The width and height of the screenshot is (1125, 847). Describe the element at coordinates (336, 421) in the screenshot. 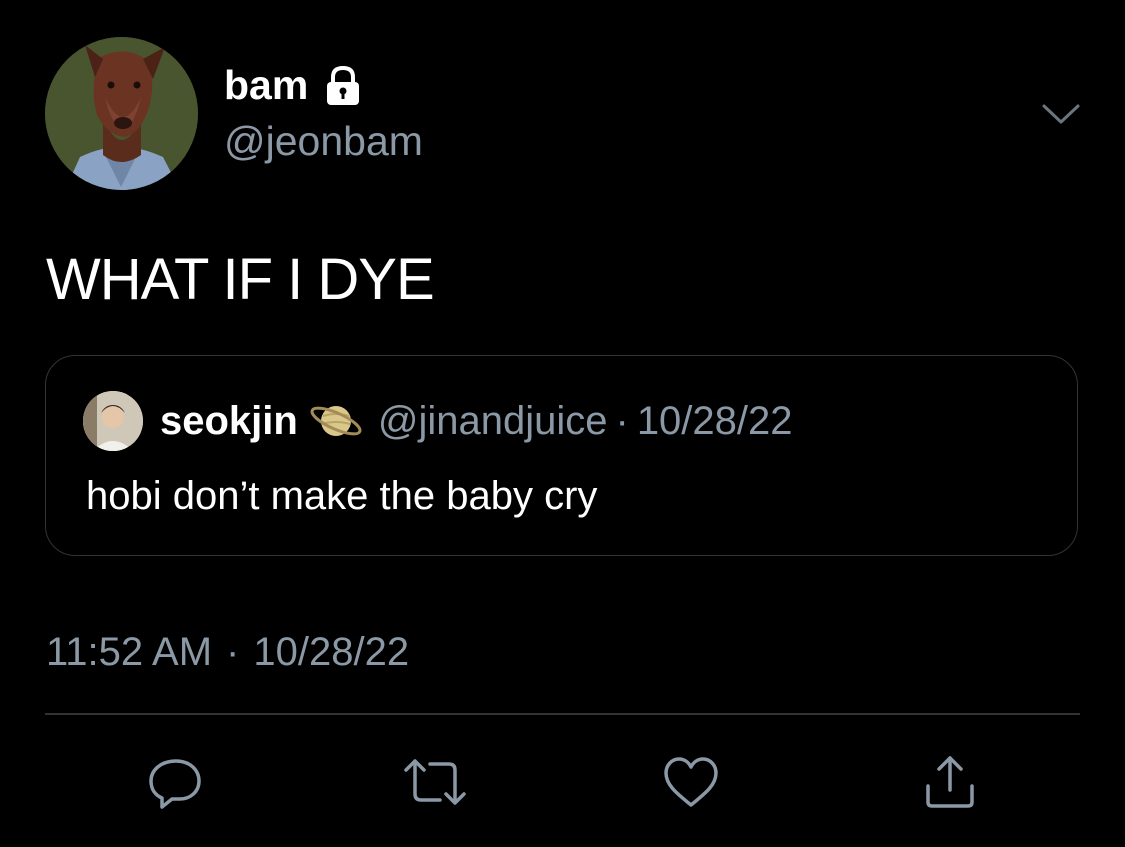

I see `planet-icon` at that location.